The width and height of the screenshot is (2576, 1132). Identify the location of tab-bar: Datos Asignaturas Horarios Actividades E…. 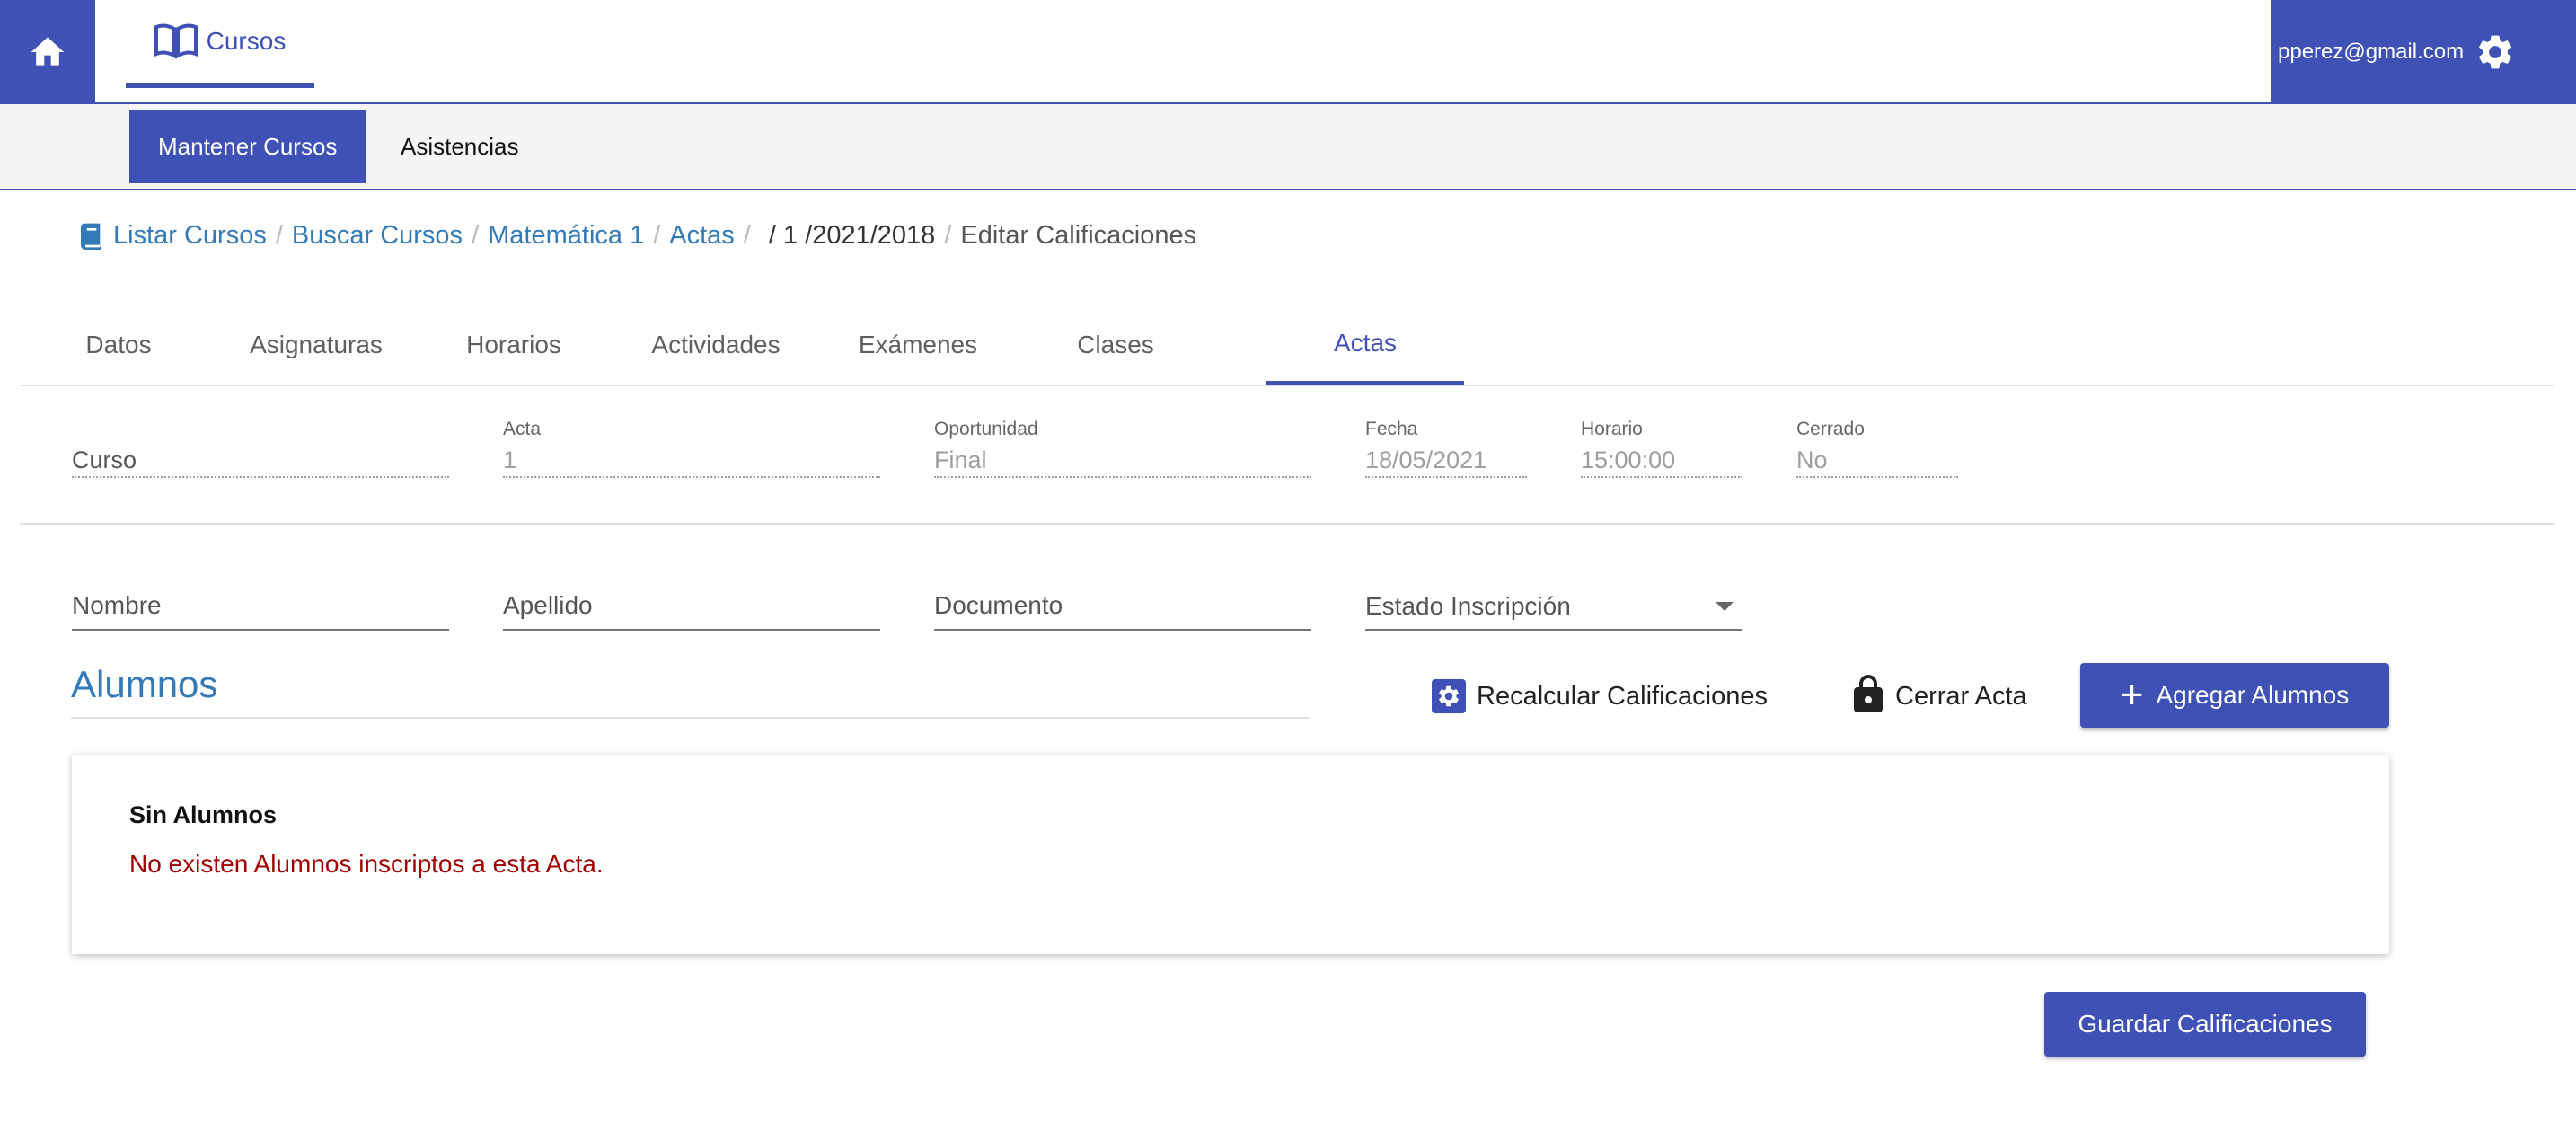
(1287, 345).